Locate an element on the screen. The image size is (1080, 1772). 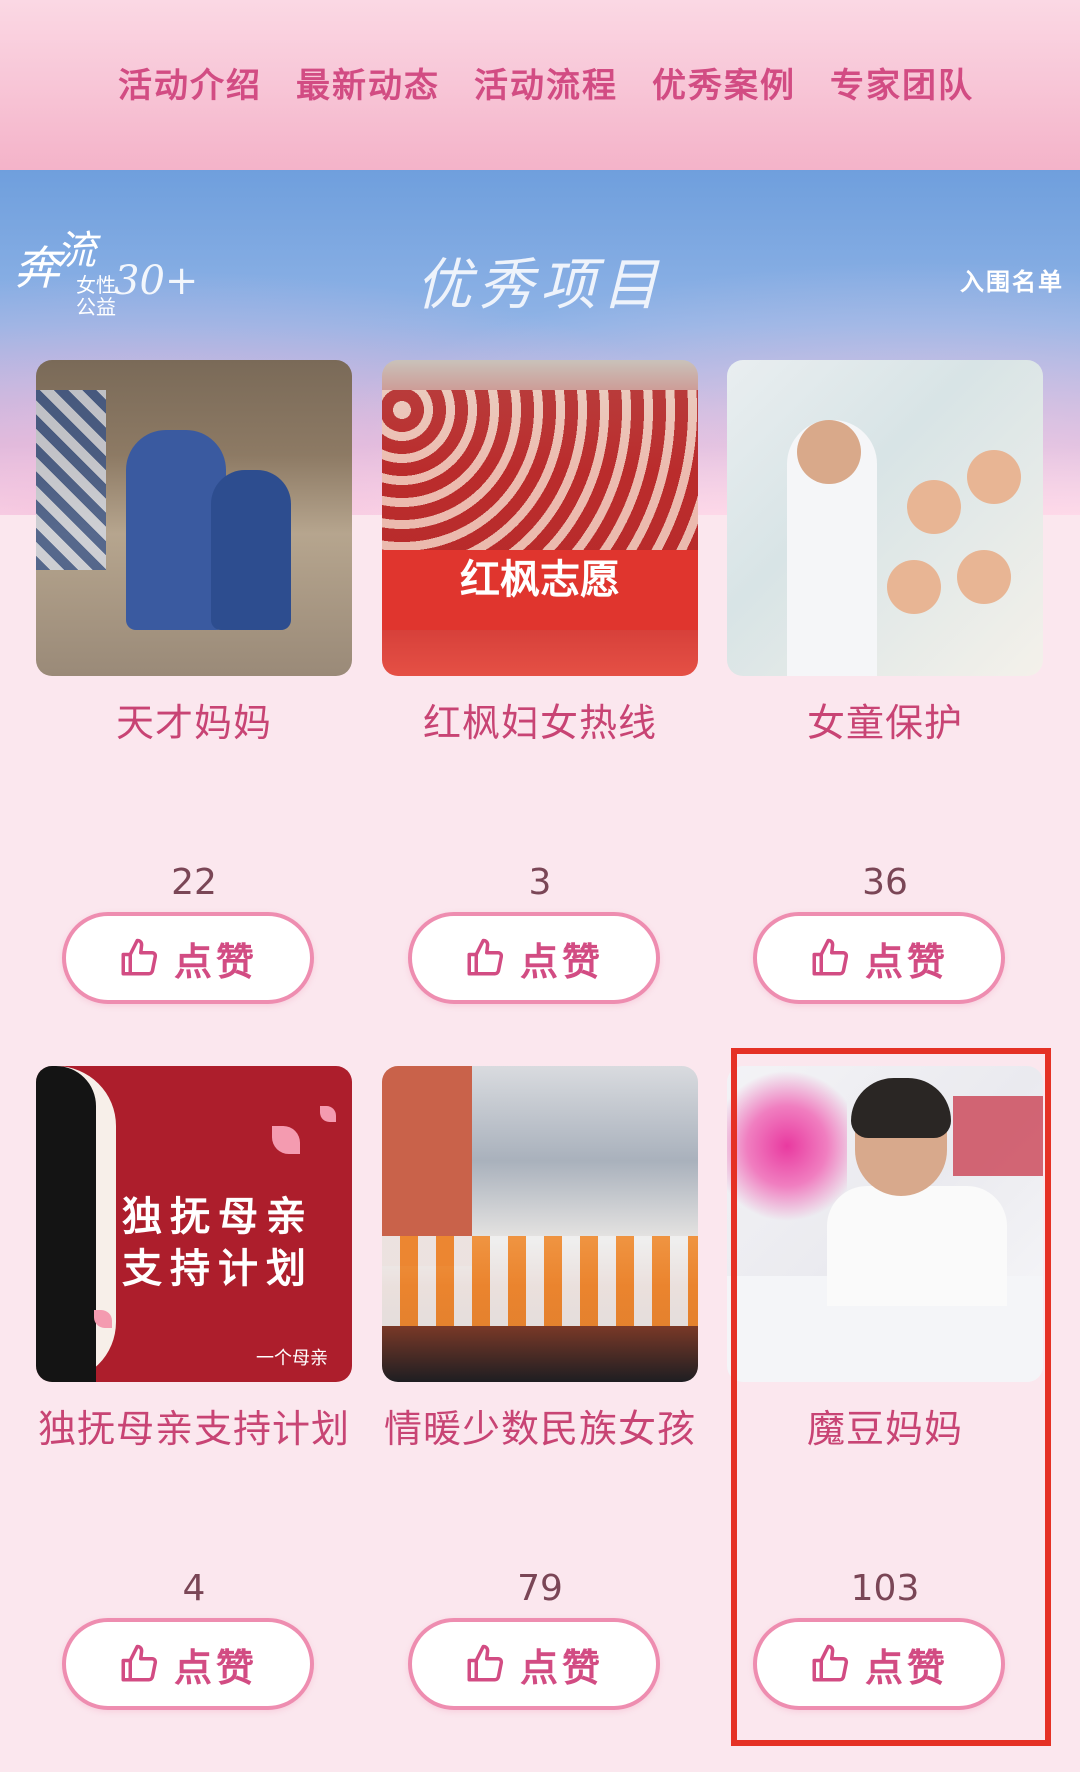
project-name: 独抚母亲支持计划 is located at coordinates (193, 1429).